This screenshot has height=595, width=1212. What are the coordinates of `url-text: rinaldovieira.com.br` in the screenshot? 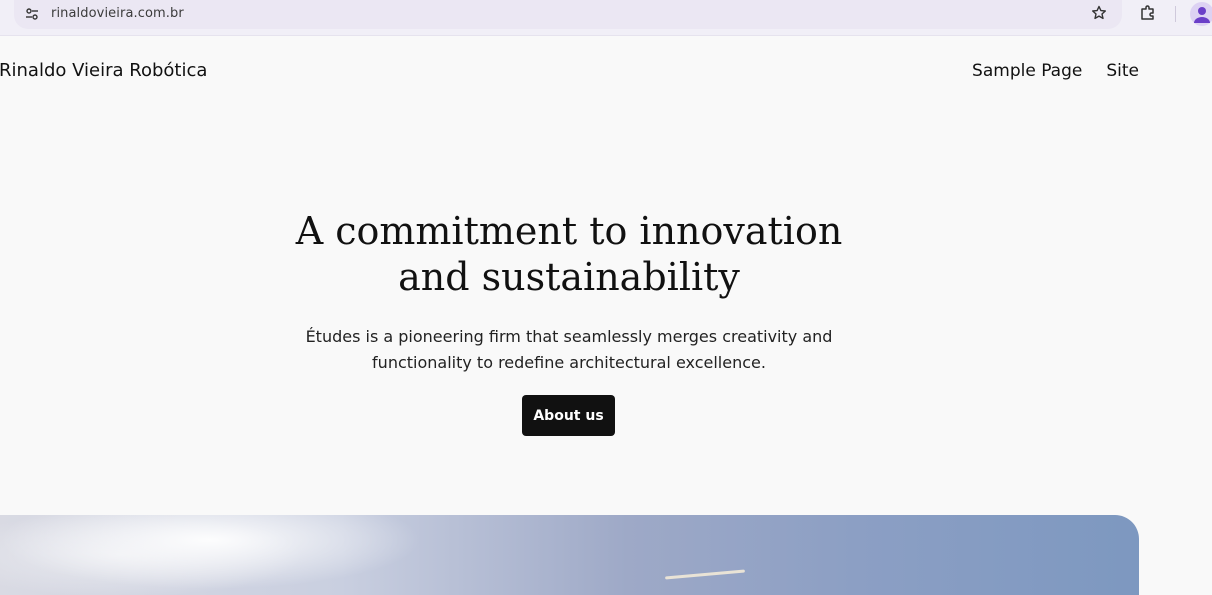 It's located at (117, 13).